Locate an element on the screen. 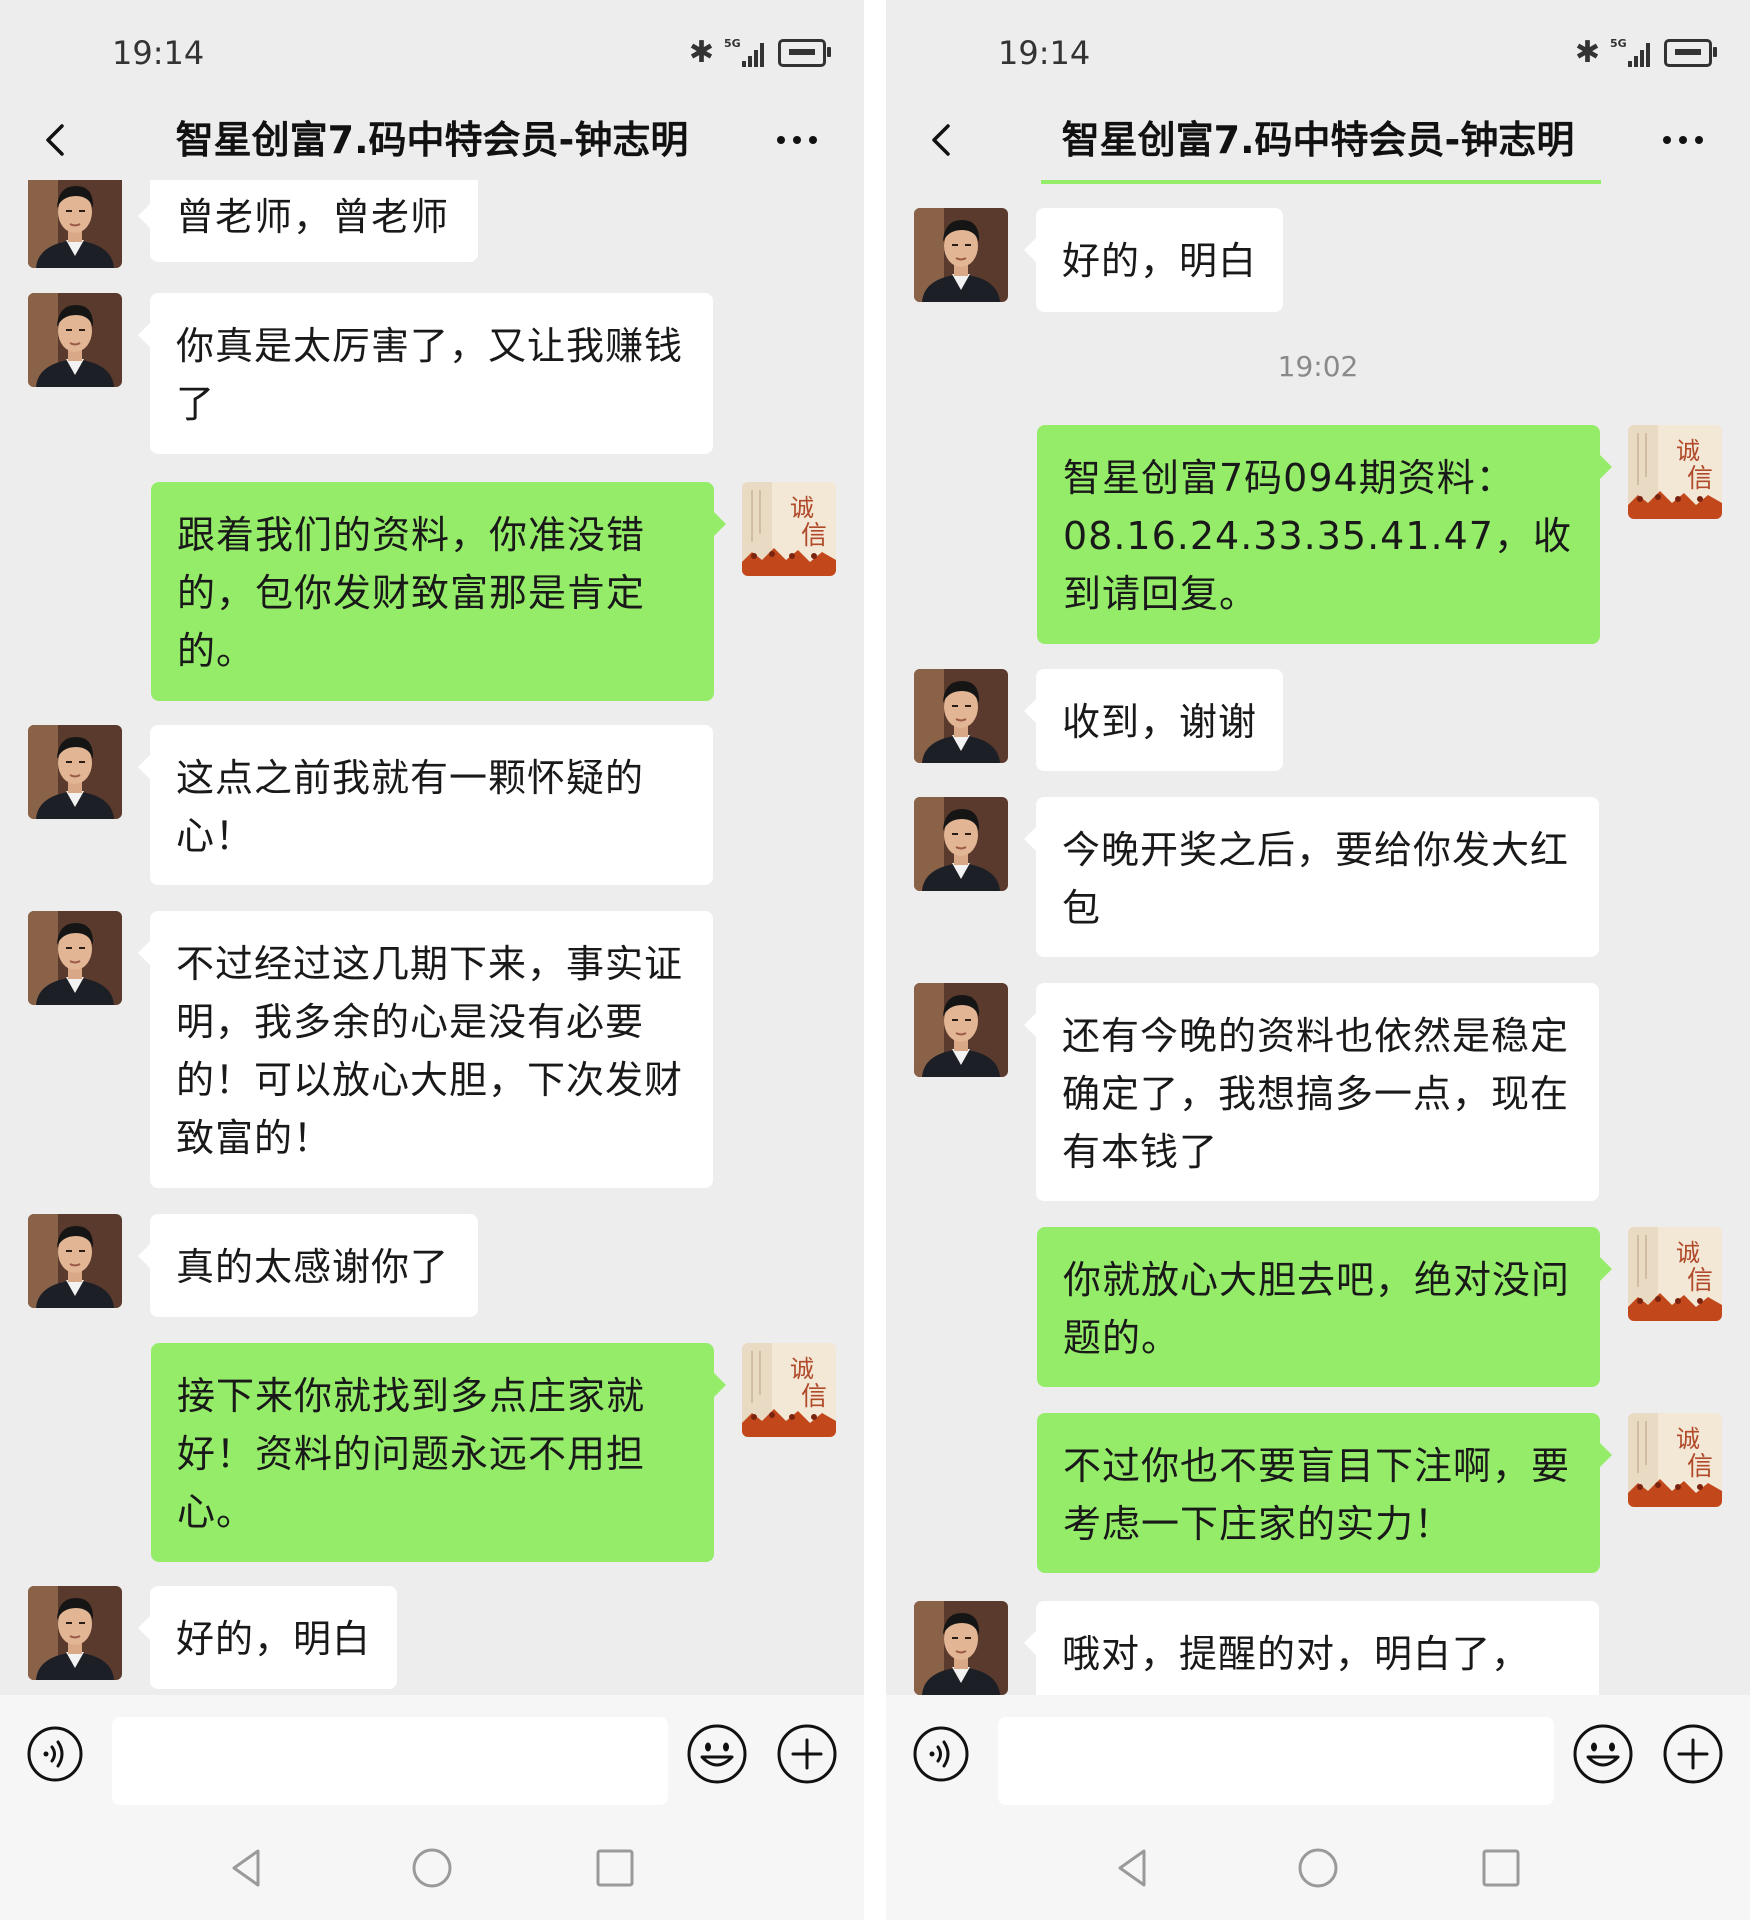 This screenshot has width=1750, height=1920. message-bubble: 曾老师，曾老师 is located at coordinates (308, 221).